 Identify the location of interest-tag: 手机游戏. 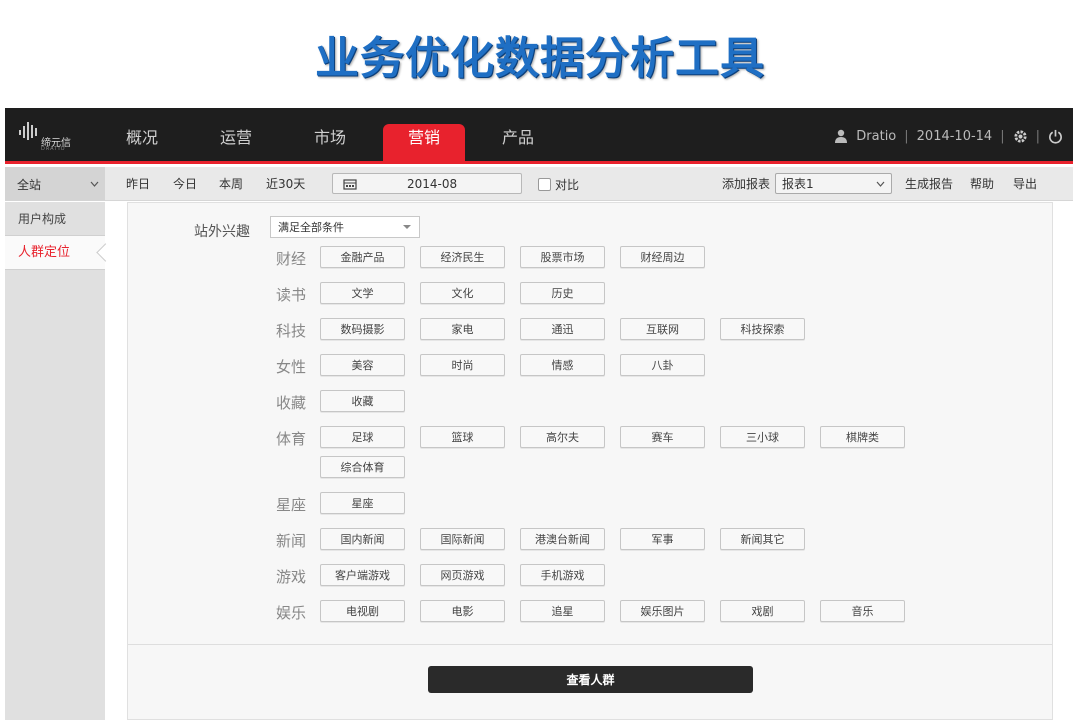
(562, 575).